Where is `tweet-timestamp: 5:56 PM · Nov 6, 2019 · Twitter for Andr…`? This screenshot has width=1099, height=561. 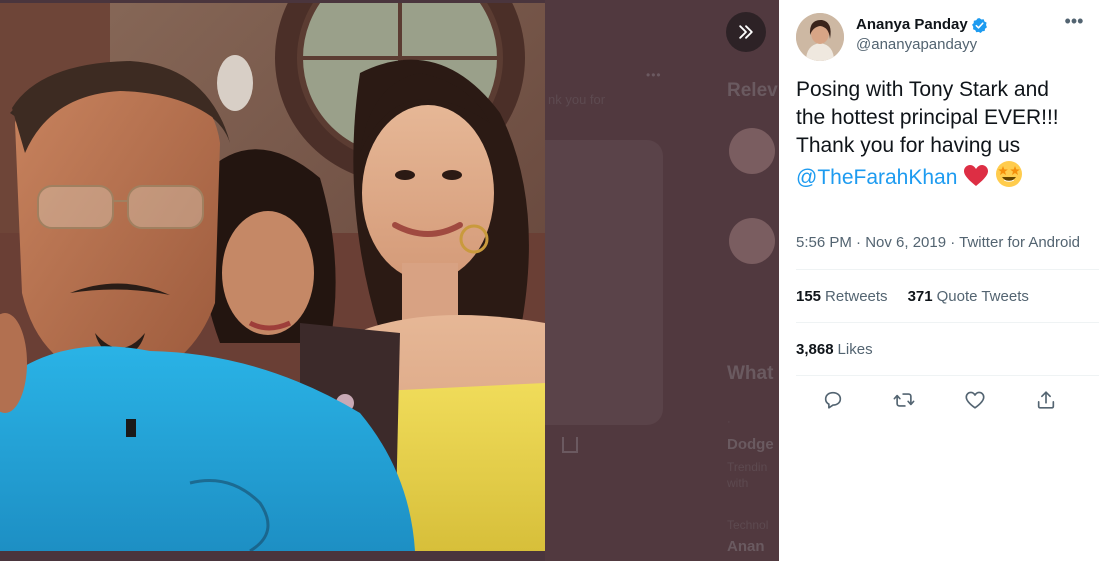
tweet-timestamp: 5:56 PM · Nov 6, 2019 · Twitter for Andr… is located at coordinates (938, 242).